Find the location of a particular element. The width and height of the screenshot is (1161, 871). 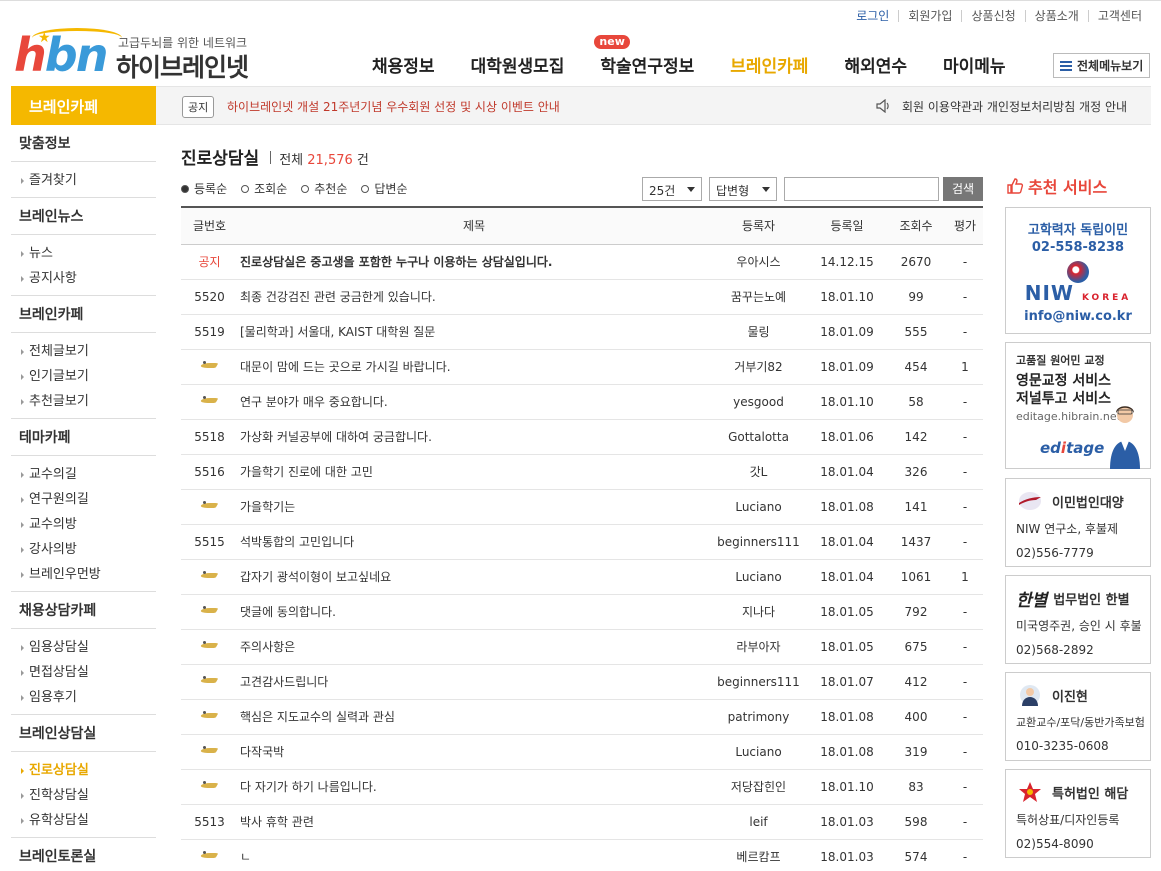

post-title-text: 진로상담실은 중고생을 포함한 누구나 이용하는 상담실입니다. is located at coordinates (396, 262).